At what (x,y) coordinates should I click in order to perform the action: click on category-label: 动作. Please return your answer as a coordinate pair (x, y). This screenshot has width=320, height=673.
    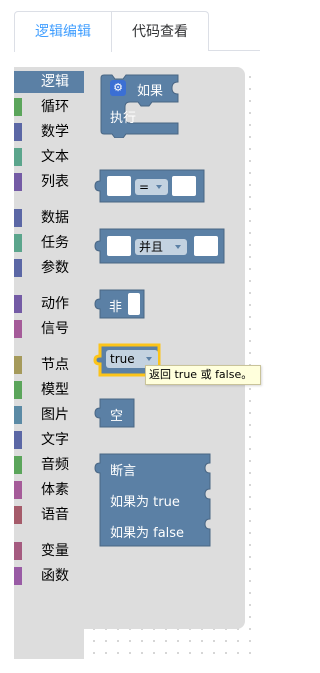
    Looking at the image, I should click on (55, 304).